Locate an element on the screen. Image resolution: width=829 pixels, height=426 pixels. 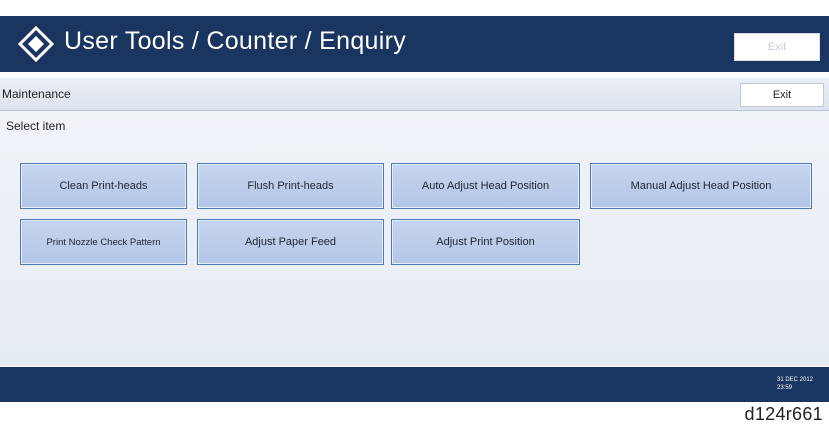
clean-print-heads-button: Clean Print-heads is located at coordinates (103, 186).